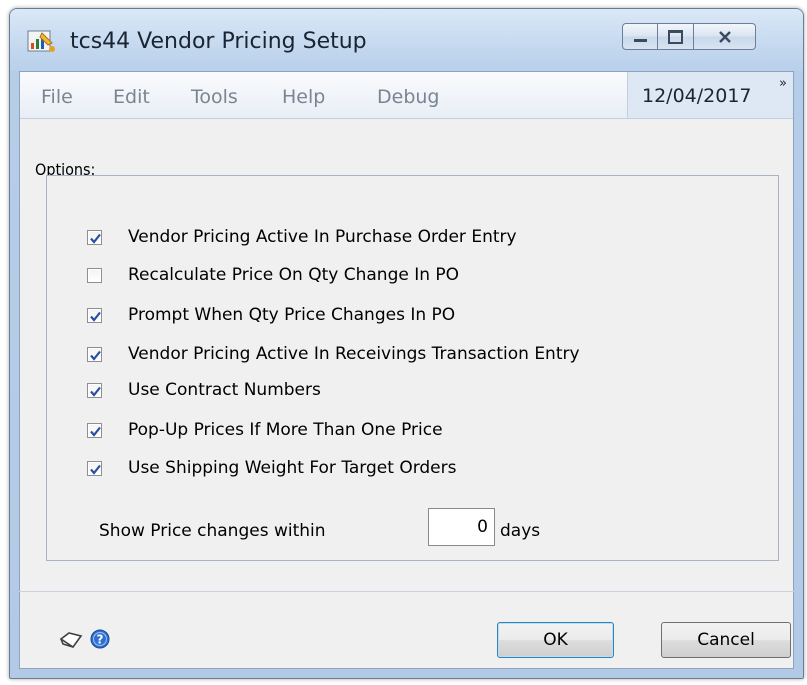 This screenshot has height=685, width=807. What do you see at coordinates (555, 640) in the screenshot?
I see `ok-button: OK` at bounding box center [555, 640].